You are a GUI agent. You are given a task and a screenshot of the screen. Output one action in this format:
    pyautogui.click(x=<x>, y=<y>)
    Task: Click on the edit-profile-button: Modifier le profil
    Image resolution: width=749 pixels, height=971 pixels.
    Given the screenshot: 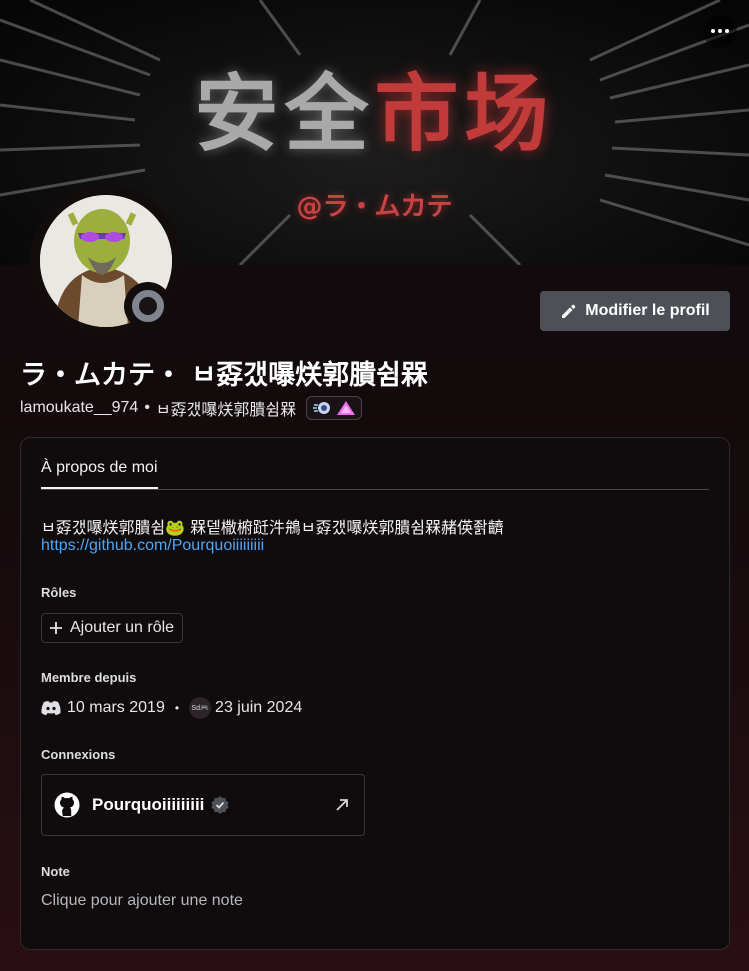 What is the action you would take?
    pyautogui.click(x=635, y=311)
    